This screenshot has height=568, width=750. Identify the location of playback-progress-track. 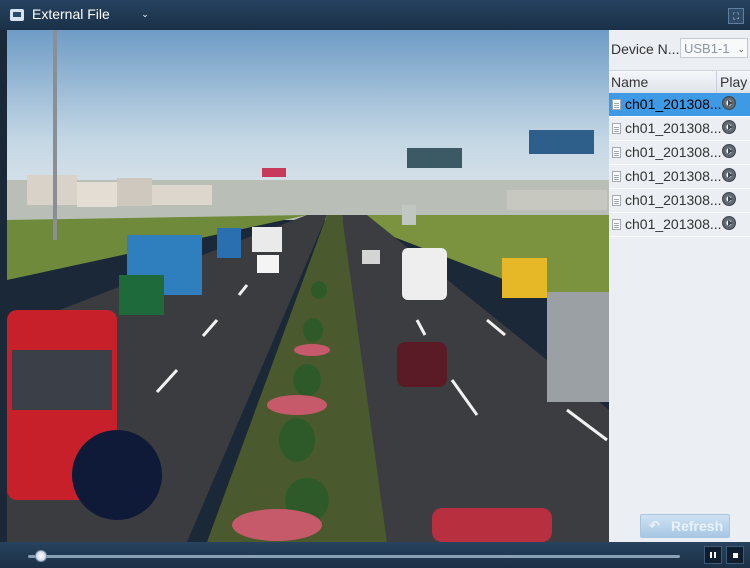
(354, 556).